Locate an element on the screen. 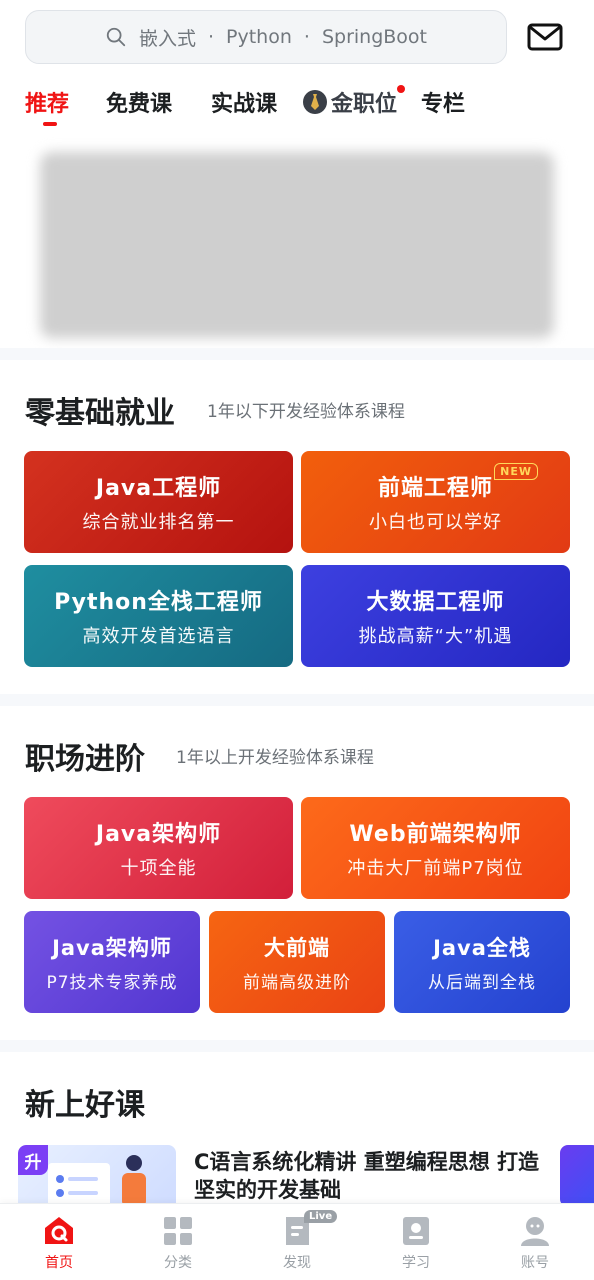 The height and width of the screenshot is (1280, 594). card-subtitle: 综合就业排名第一 is located at coordinates (158, 522).